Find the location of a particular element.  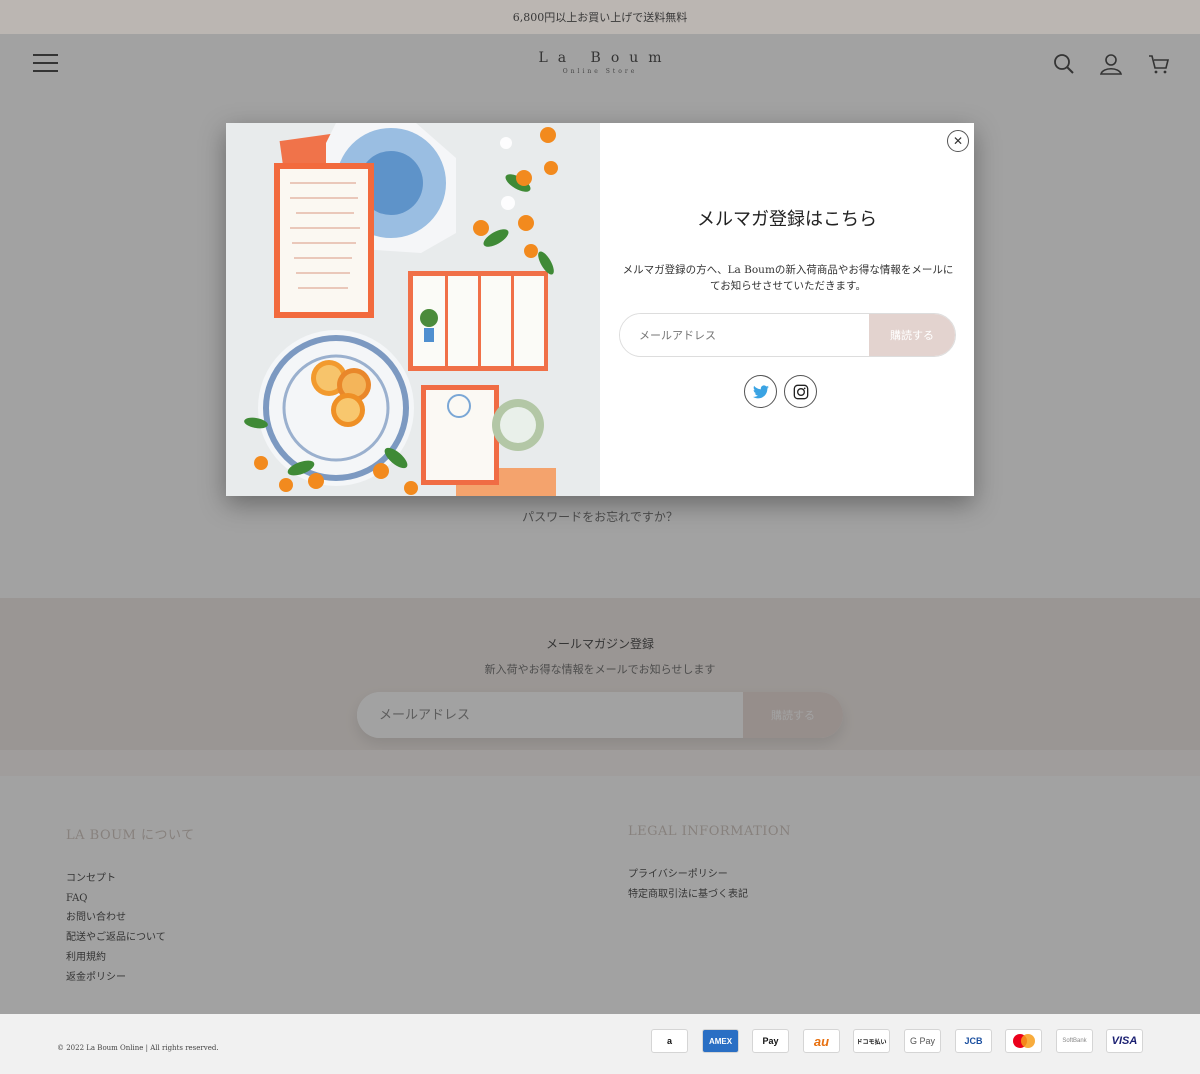

payment-label: JCB is located at coordinates (973, 1041).